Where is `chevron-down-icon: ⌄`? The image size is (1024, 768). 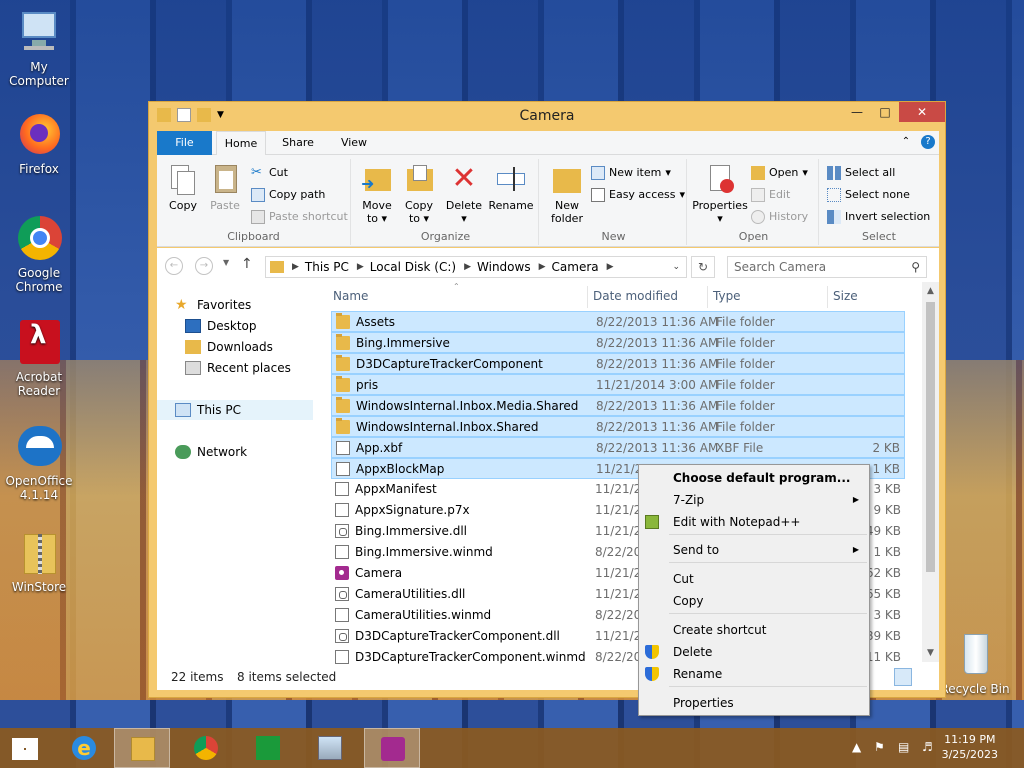 chevron-down-icon: ⌄ is located at coordinates (676, 267).